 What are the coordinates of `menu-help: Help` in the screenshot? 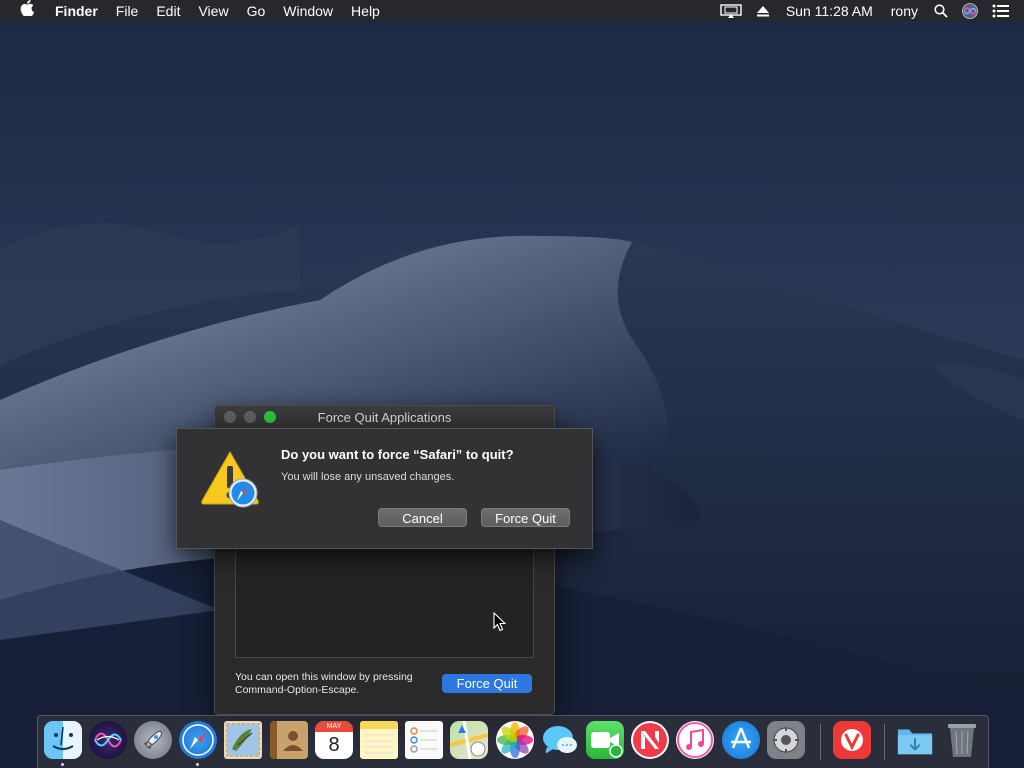 It's located at (365, 11).